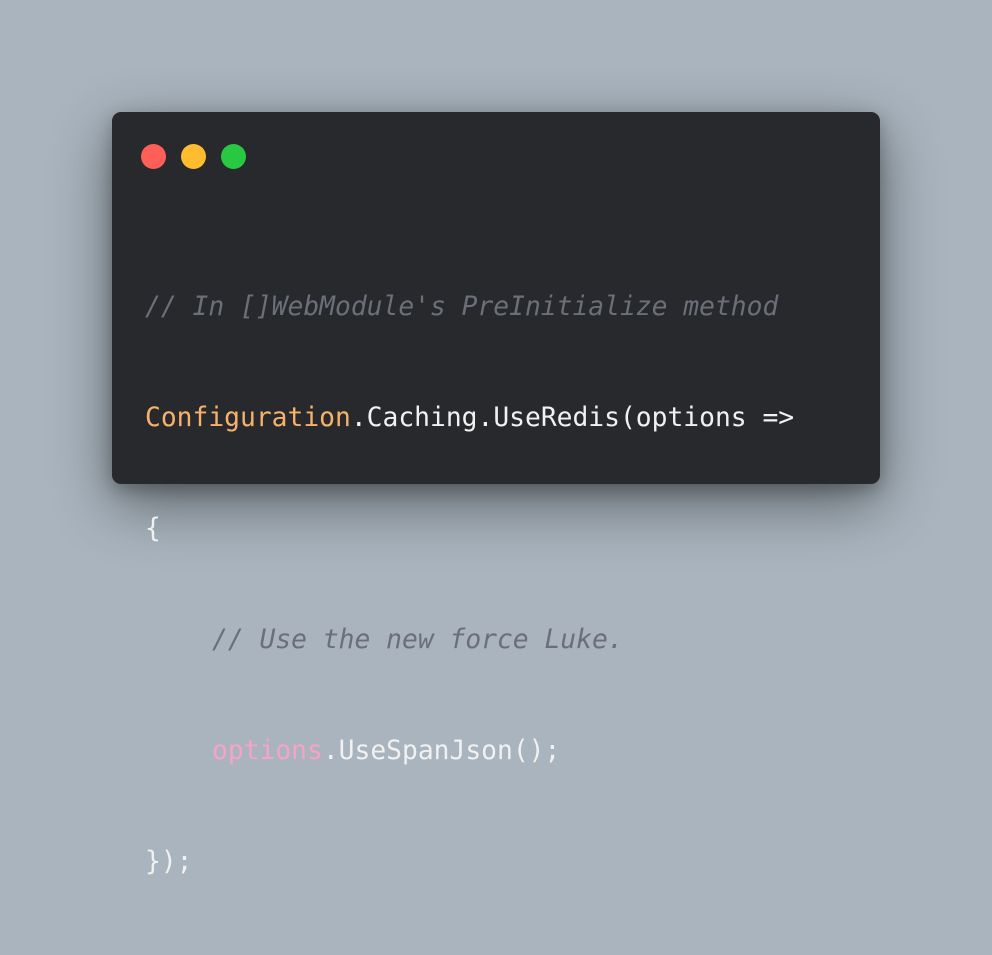 The width and height of the screenshot is (992, 955). I want to click on code-parameter: options, so click(267, 751).